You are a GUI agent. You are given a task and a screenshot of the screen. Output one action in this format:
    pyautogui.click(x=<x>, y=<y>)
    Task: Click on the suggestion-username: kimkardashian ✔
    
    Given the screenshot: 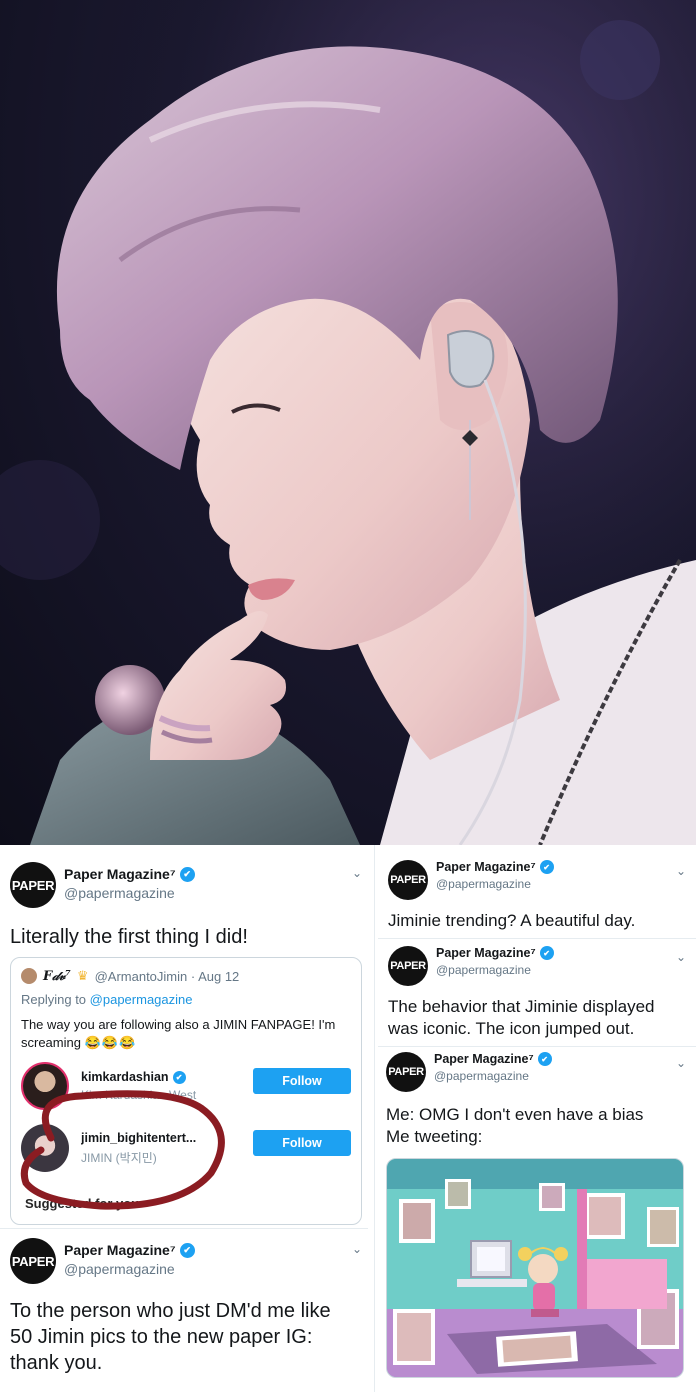 What is the action you would take?
    pyautogui.click(x=161, y=1077)
    